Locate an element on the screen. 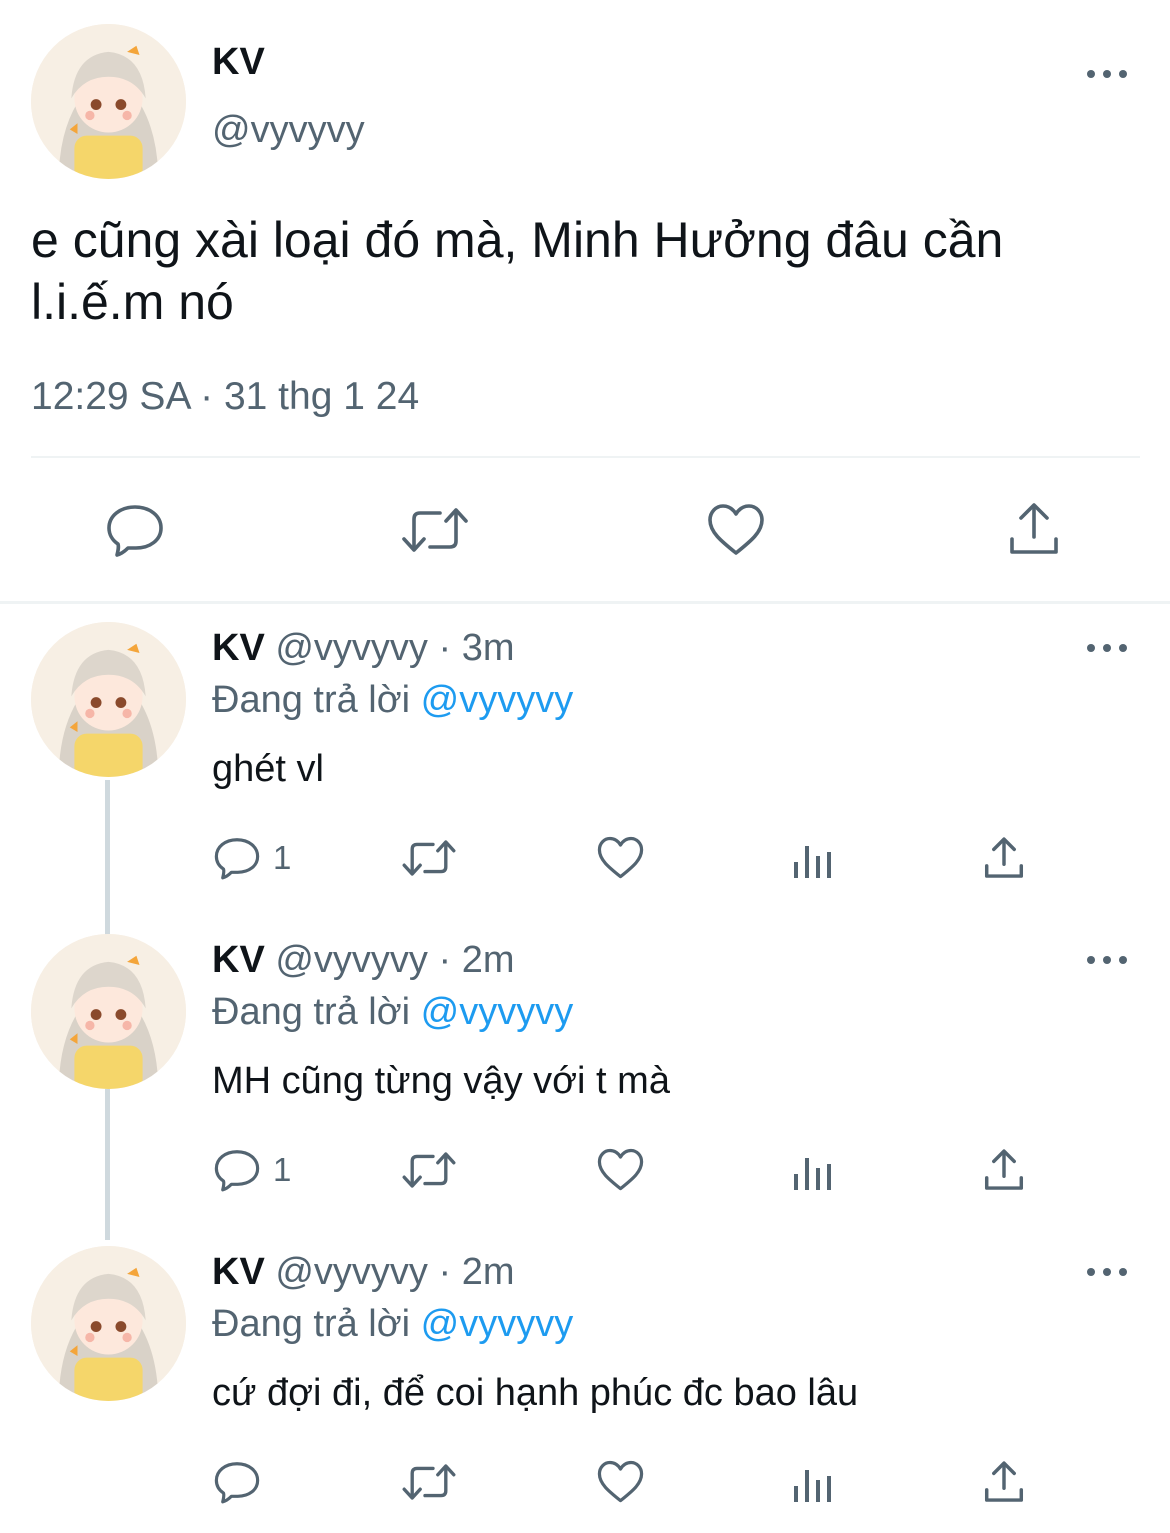 The width and height of the screenshot is (1170, 1533). divider is located at coordinates (585, 457).